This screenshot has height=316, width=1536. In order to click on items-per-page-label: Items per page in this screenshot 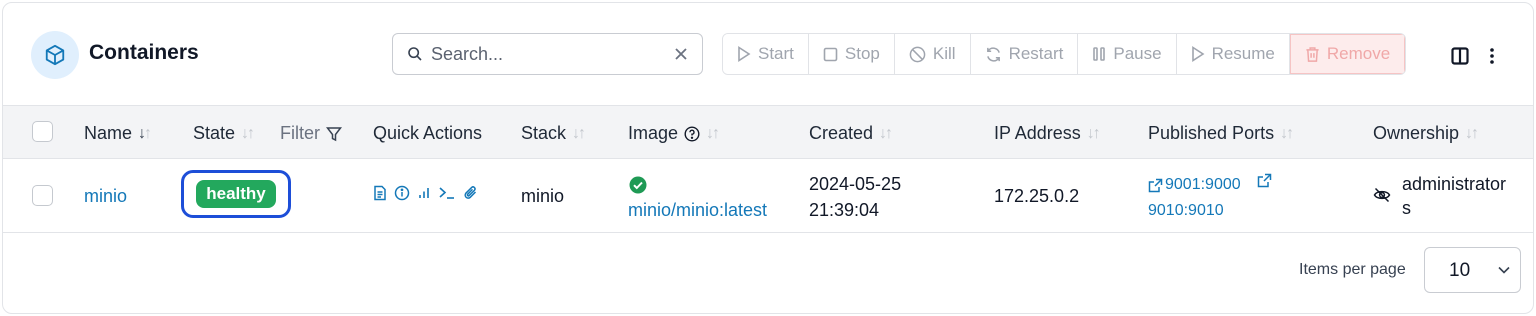, I will do `click(1352, 269)`.